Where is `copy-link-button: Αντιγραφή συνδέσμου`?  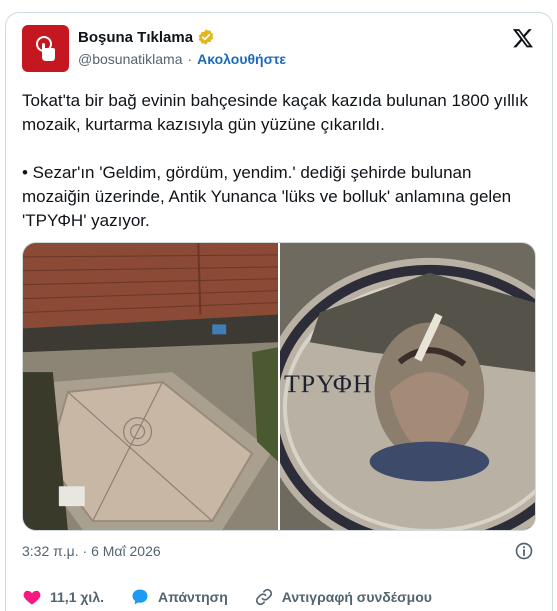
copy-link-button: Αντιγραφή συνδέσμου is located at coordinates (343, 597).